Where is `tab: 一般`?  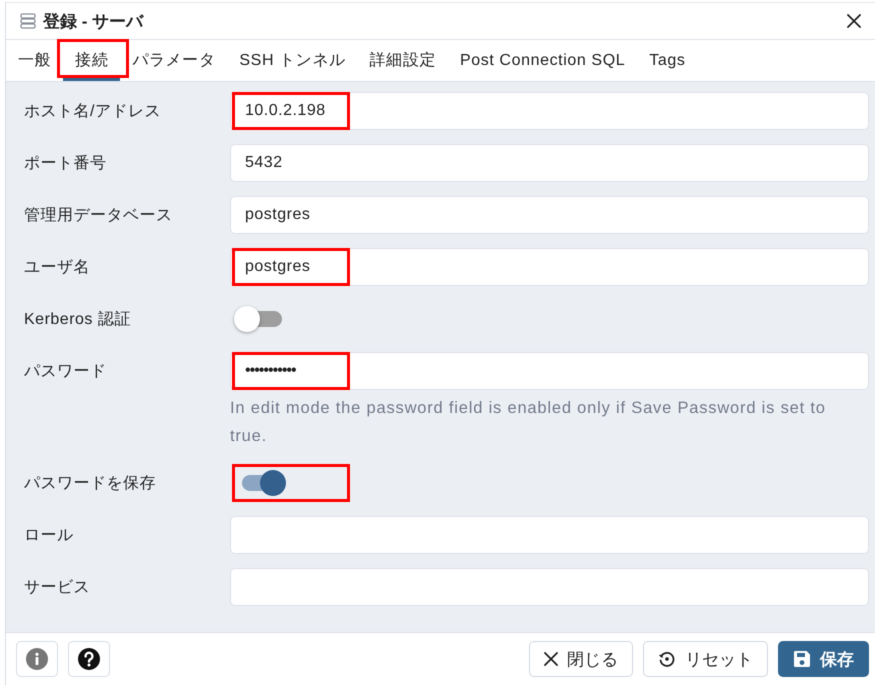
tab: 一般 is located at coordinates (35, 60).